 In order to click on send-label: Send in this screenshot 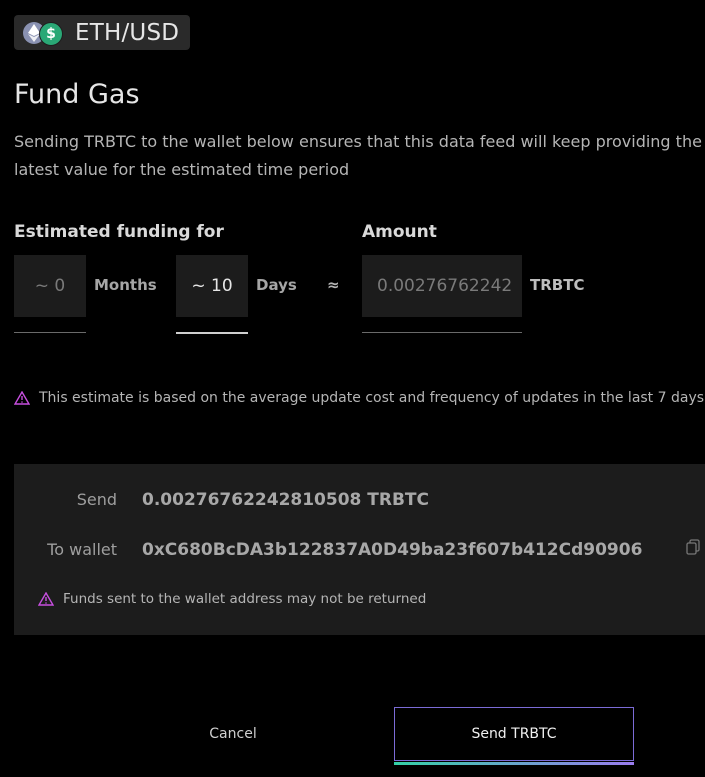, I will do `click(96, 499)`.